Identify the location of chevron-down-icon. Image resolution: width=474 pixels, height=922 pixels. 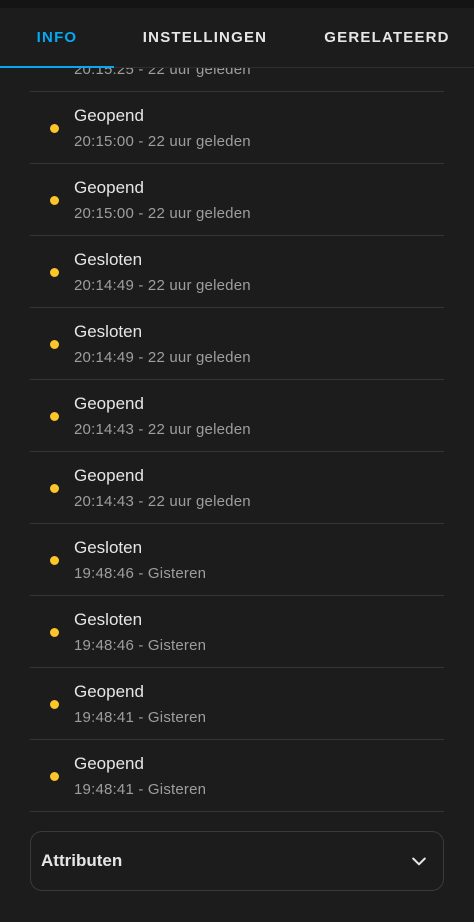
(419, 861).